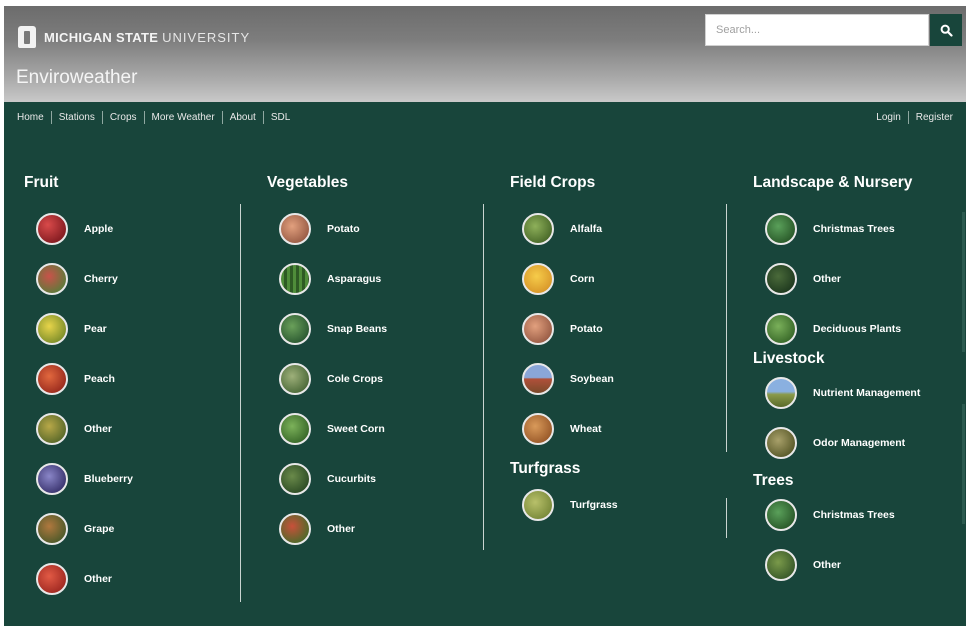 This screenshot has width=972, height=629. I want to click on peach-icon, so click(52, 379).